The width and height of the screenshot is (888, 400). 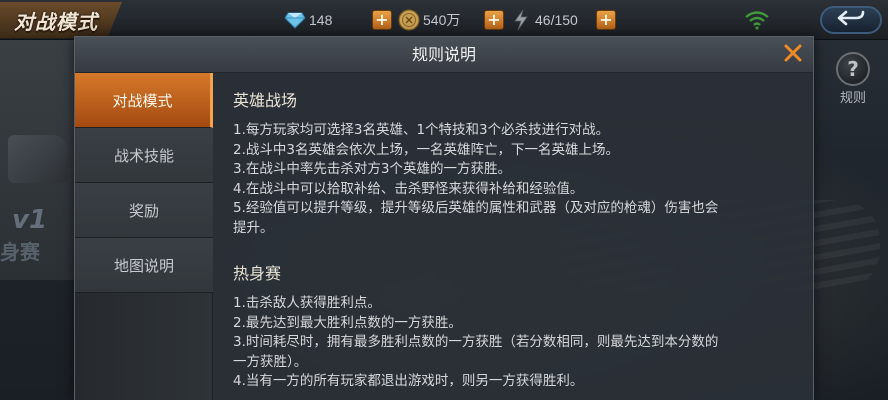 I want to click on add-gold-button: +, so click(x=494, y=20).